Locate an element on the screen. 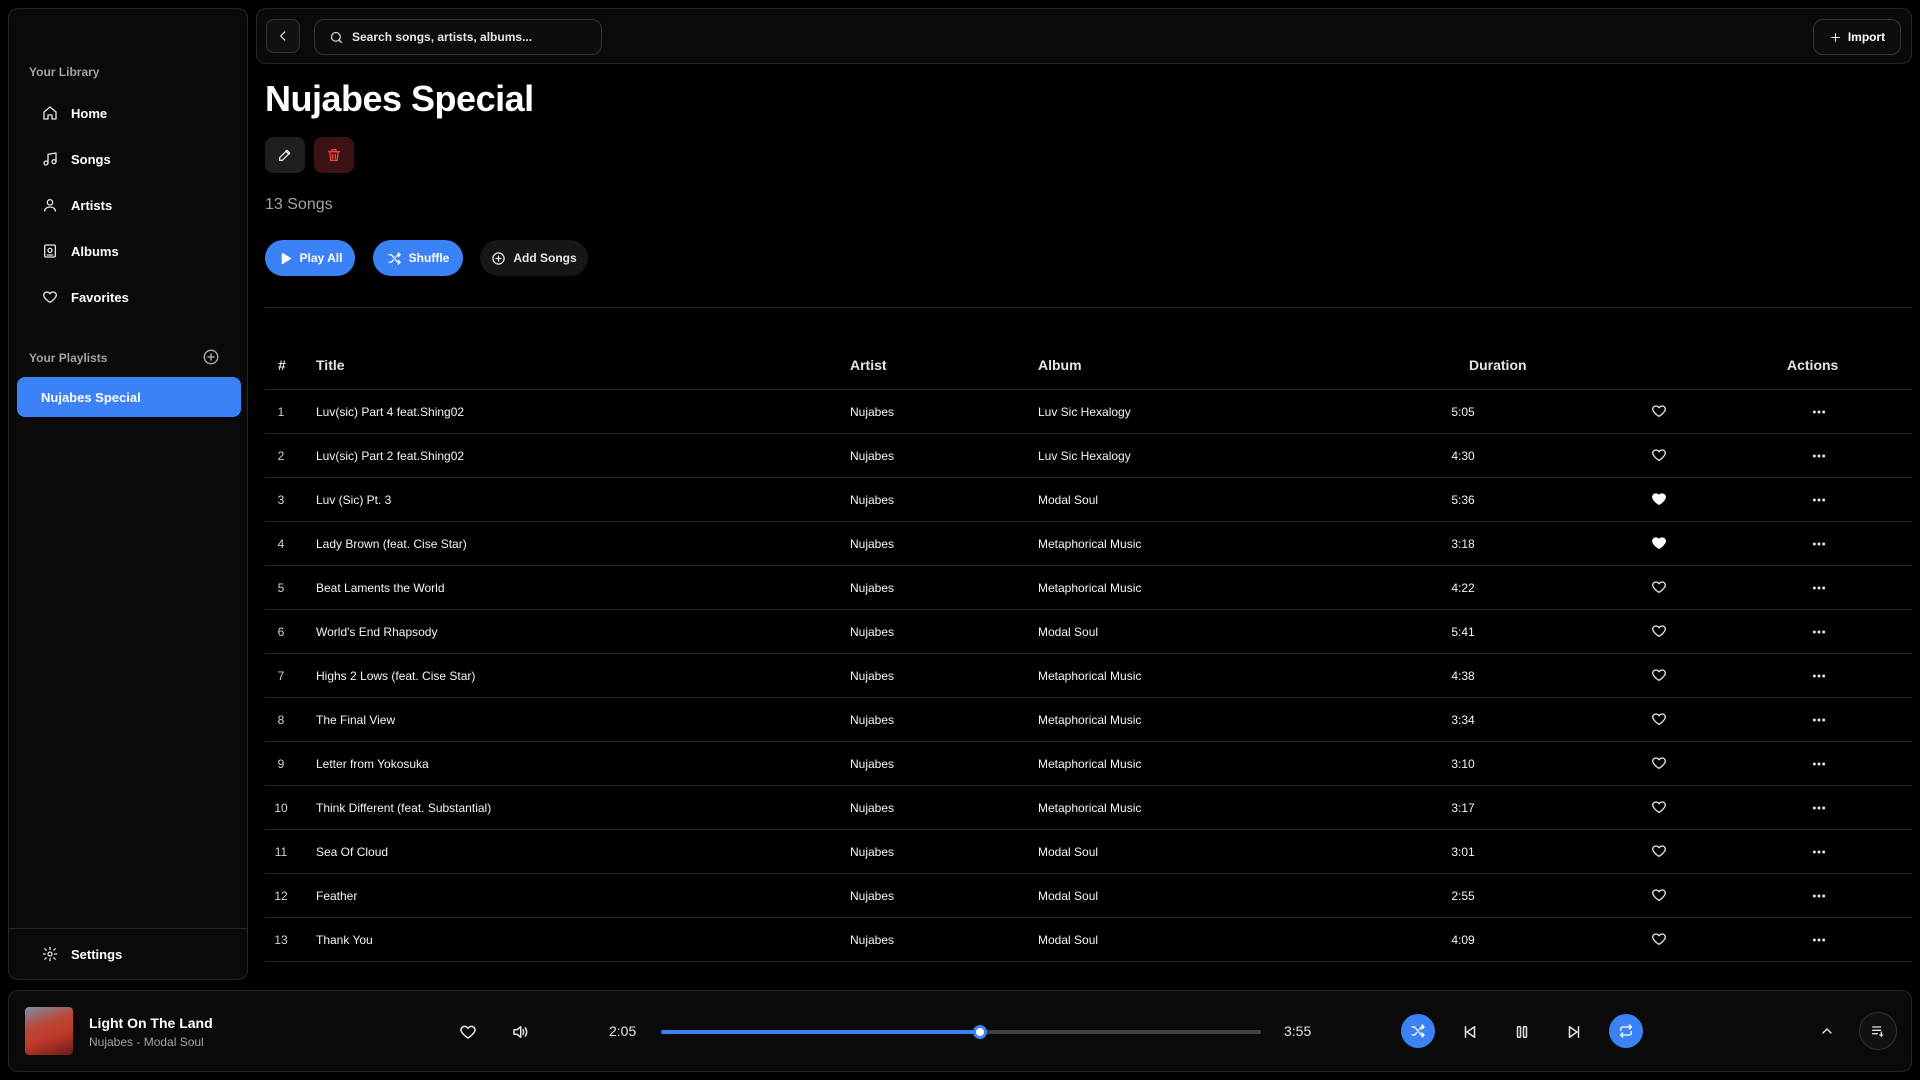 The height and width of the screenshot is (1080, 1920). progress-bar is located at coordinates (961, 1032).